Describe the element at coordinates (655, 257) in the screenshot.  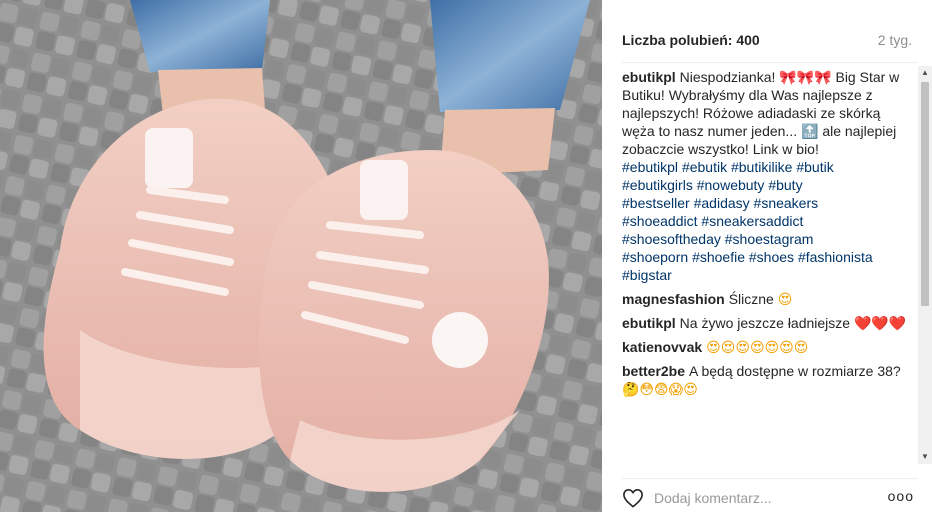
I see `hashtag: #shoeporn` at that location.